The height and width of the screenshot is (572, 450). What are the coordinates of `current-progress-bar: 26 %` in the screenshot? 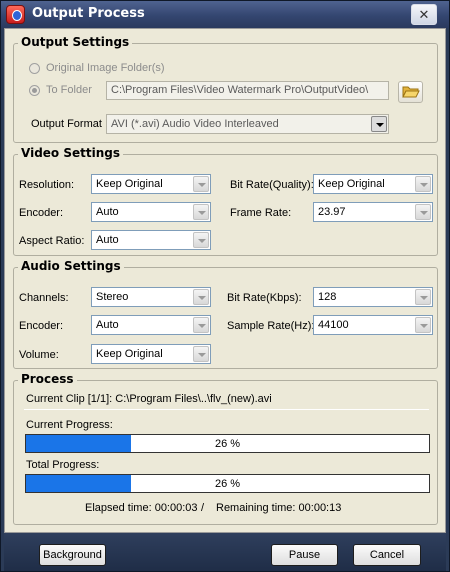 It's located at (227, 443).